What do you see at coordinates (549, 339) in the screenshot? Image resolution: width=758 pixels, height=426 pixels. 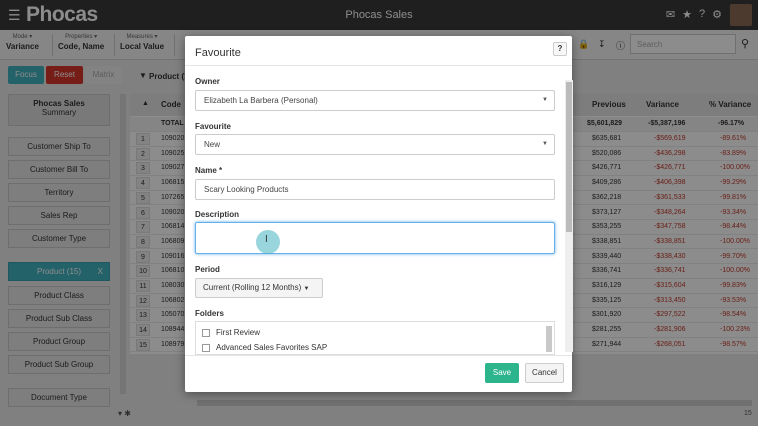 I see `folders-scrollbar` at bounding box center [549, 339].